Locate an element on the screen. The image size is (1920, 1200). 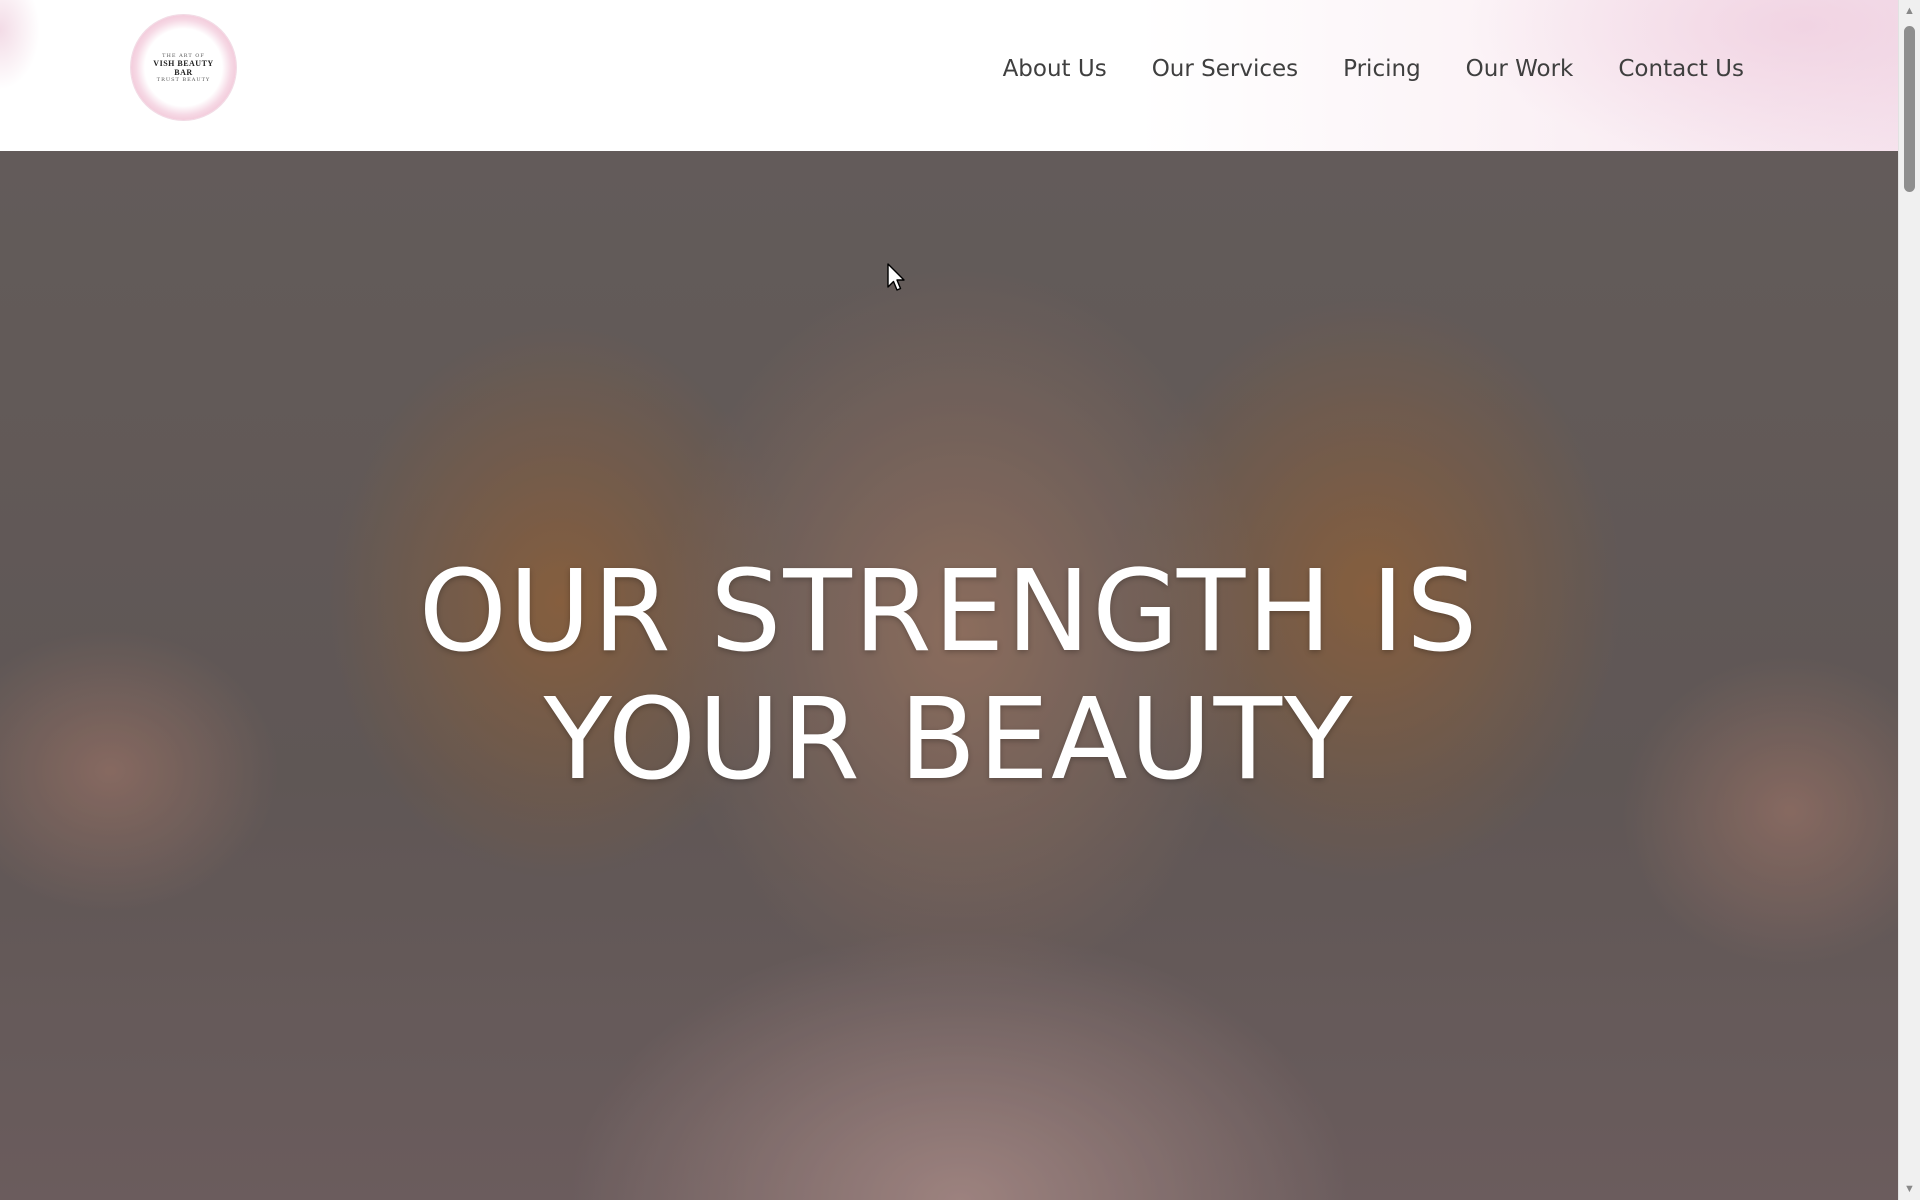
brand-logo: THE ART OF VISH BEAUTY BAR TRUST BEAUTY is located at coordinates (183, 67).